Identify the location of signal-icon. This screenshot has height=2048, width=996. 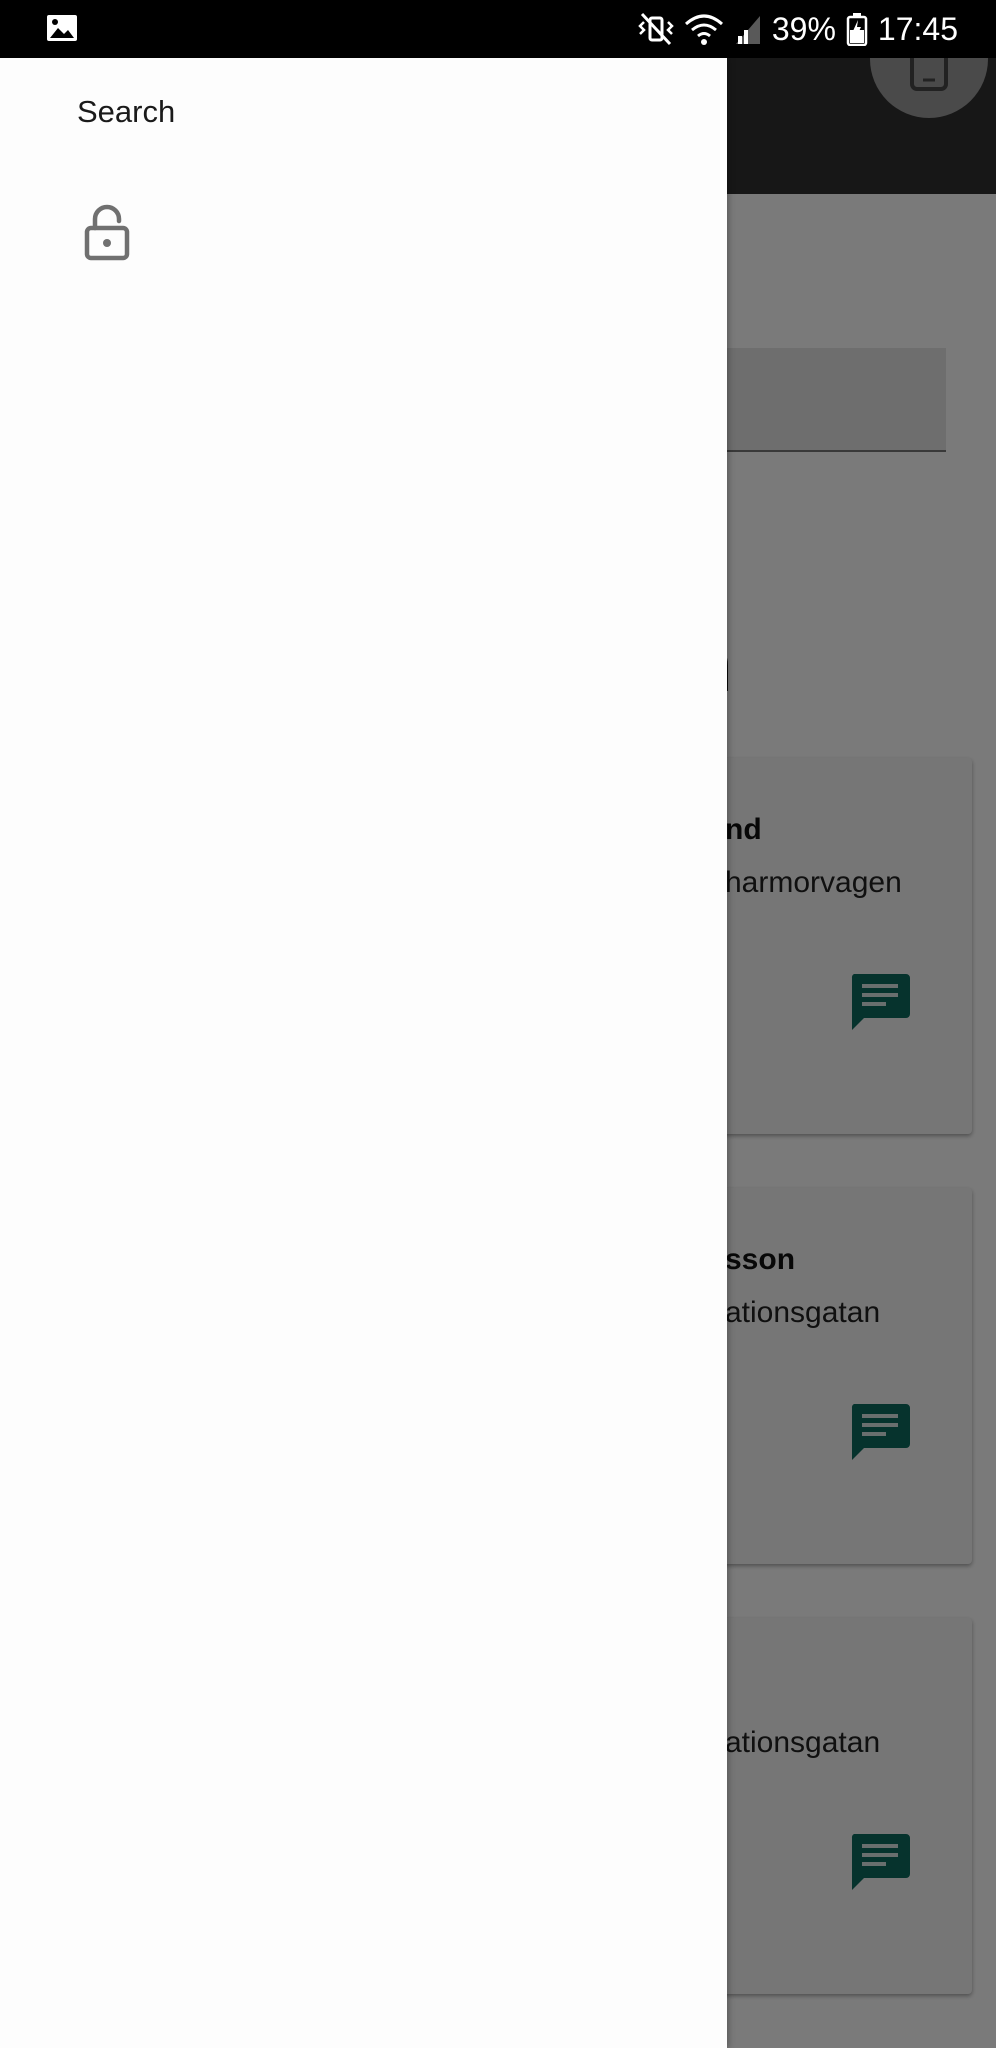
(747, 30).